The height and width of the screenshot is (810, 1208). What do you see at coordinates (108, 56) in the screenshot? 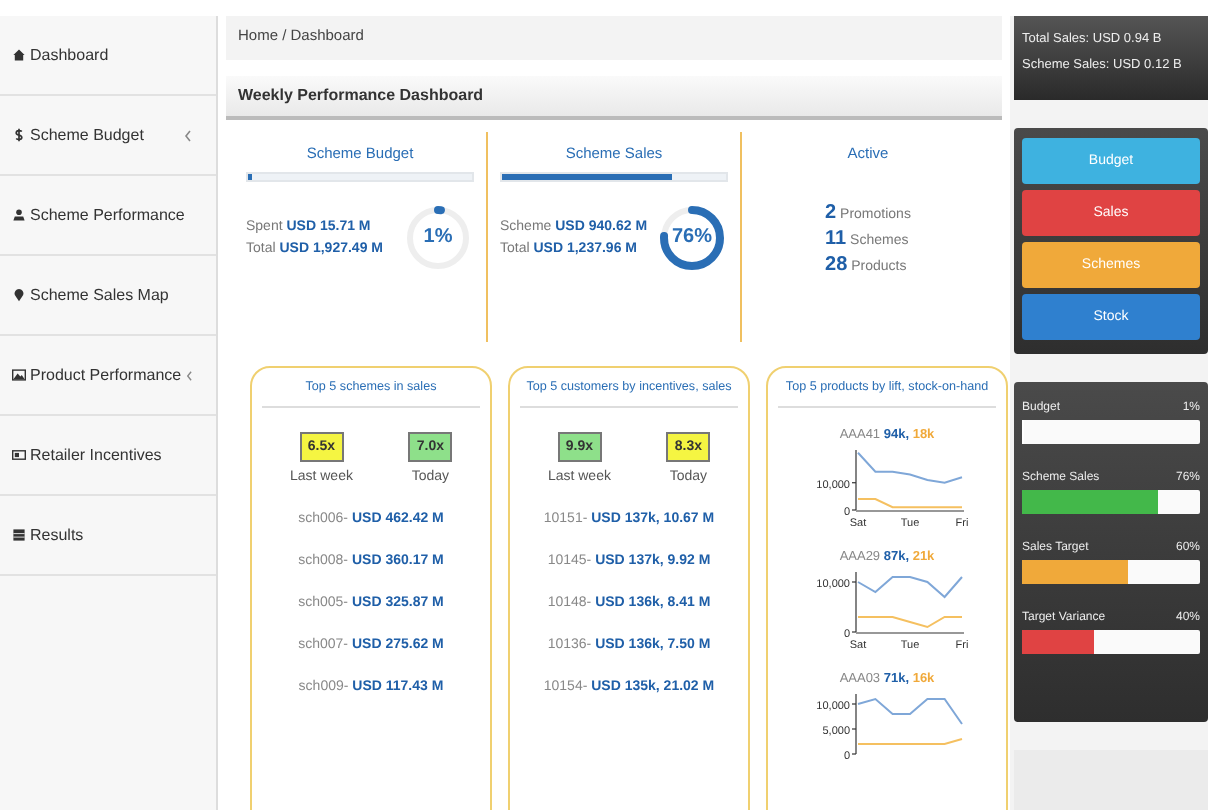
I see `sidebar-item: Dashboard` at bounding box center [108, 56].